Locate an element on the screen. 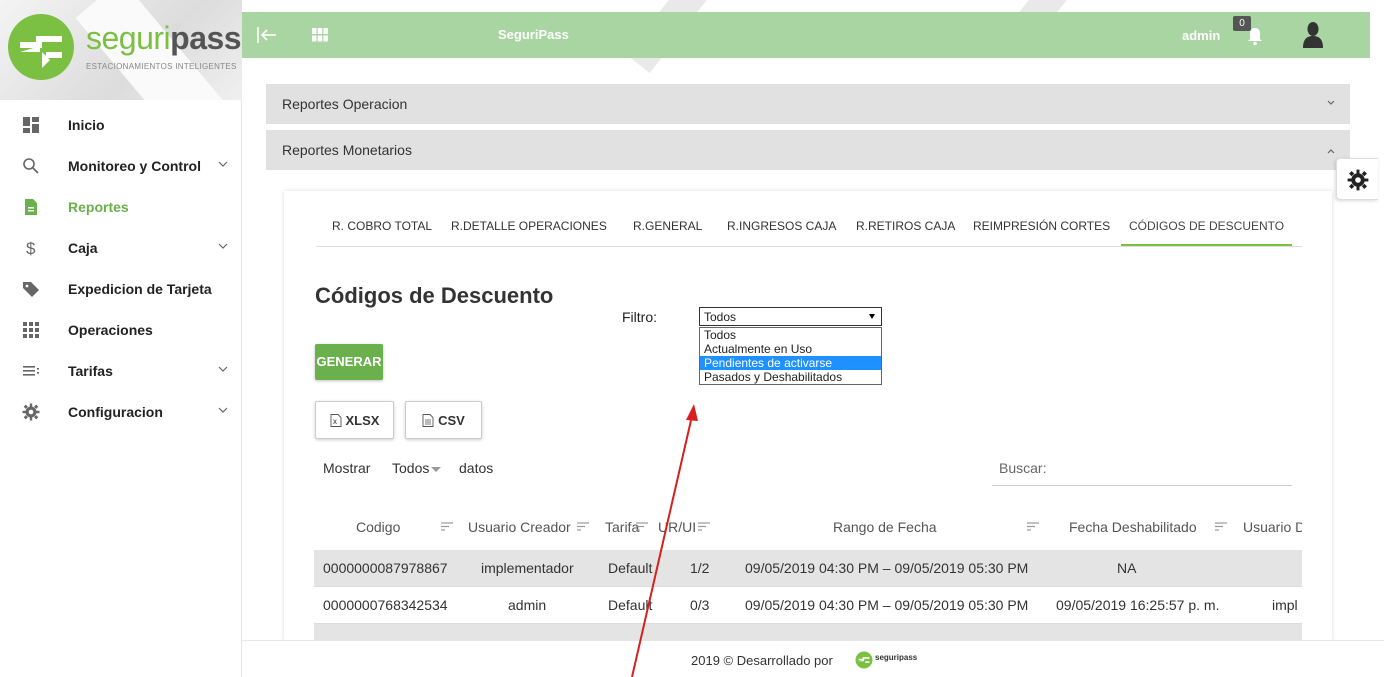 The height and width of the screenshot is (677, 1384). collapse-sidebar-icon is located at coordinates (267, 35).